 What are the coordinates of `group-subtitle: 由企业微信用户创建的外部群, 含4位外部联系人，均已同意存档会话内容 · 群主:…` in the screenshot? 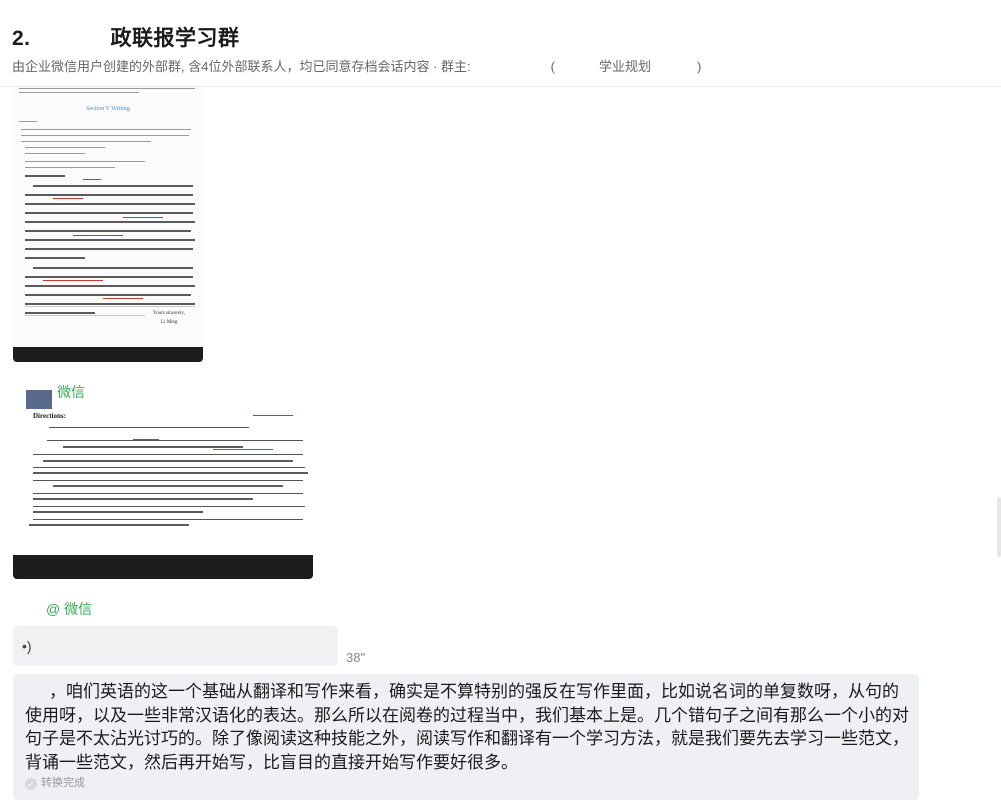 It's located at (356, 65).